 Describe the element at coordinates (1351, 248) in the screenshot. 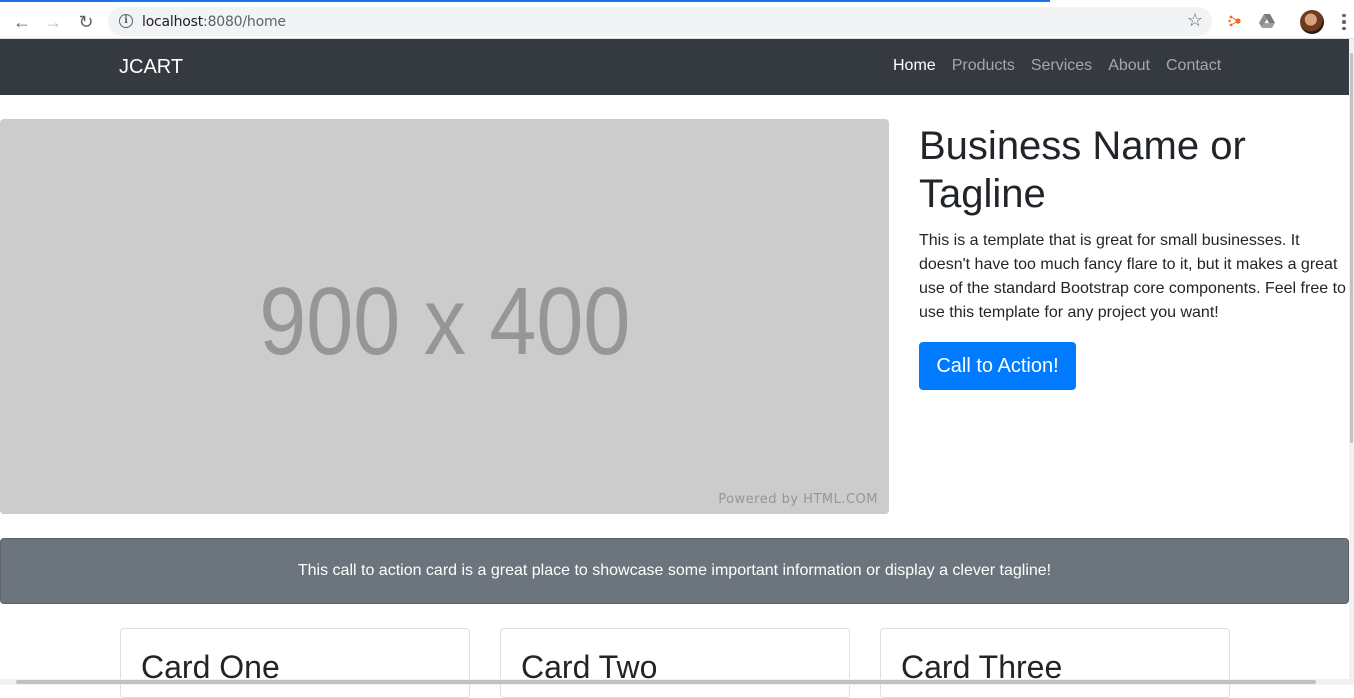

I see `vertical-scroll-thumb` at that location.